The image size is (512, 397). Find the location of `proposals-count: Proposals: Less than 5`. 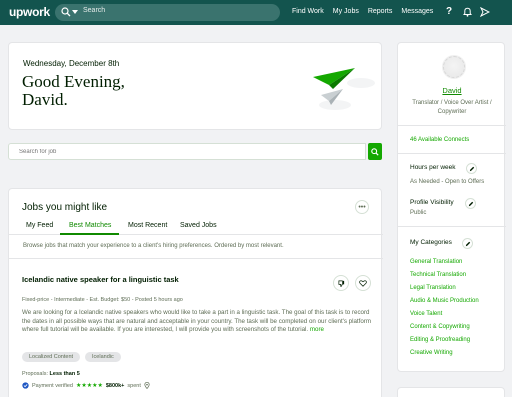

proposals-count: Proposals: Less than 5 is located at coordinates (51, 374).